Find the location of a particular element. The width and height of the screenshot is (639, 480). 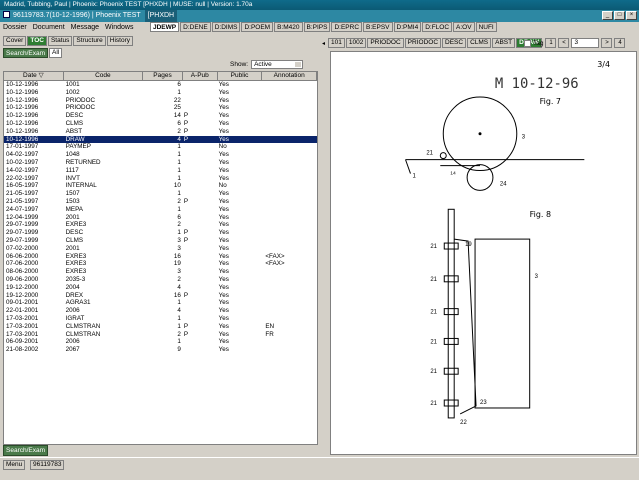

col-public: Public is located at coordinates (240, 76).